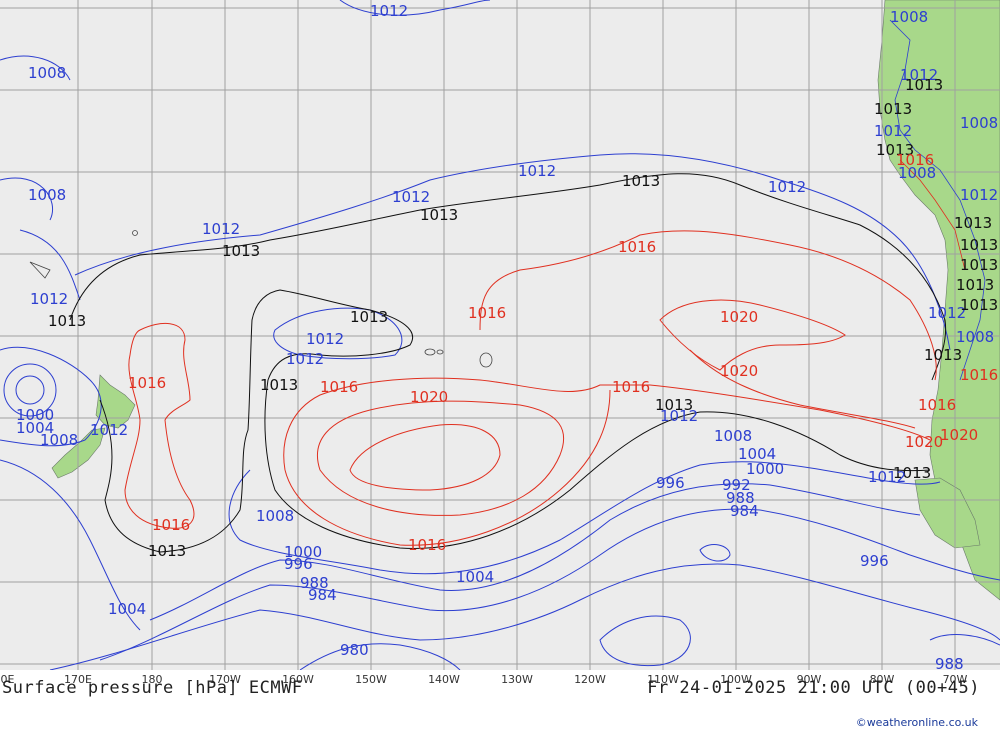  What do you see at coordinates (517, 679) in the screenshot?
I see `longitude-label: 130W` at bounding box center [517, 679].